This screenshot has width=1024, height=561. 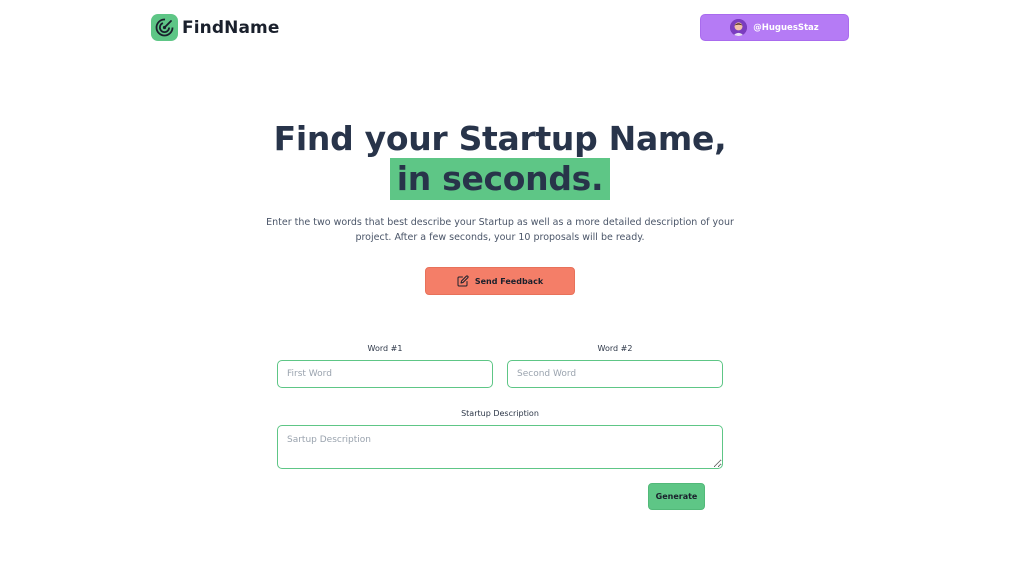 What do you see at coordinates (509, 281) in the screenshot?
I see `send-feedback-label: Send Feedback` at bounding box center [509, 281].